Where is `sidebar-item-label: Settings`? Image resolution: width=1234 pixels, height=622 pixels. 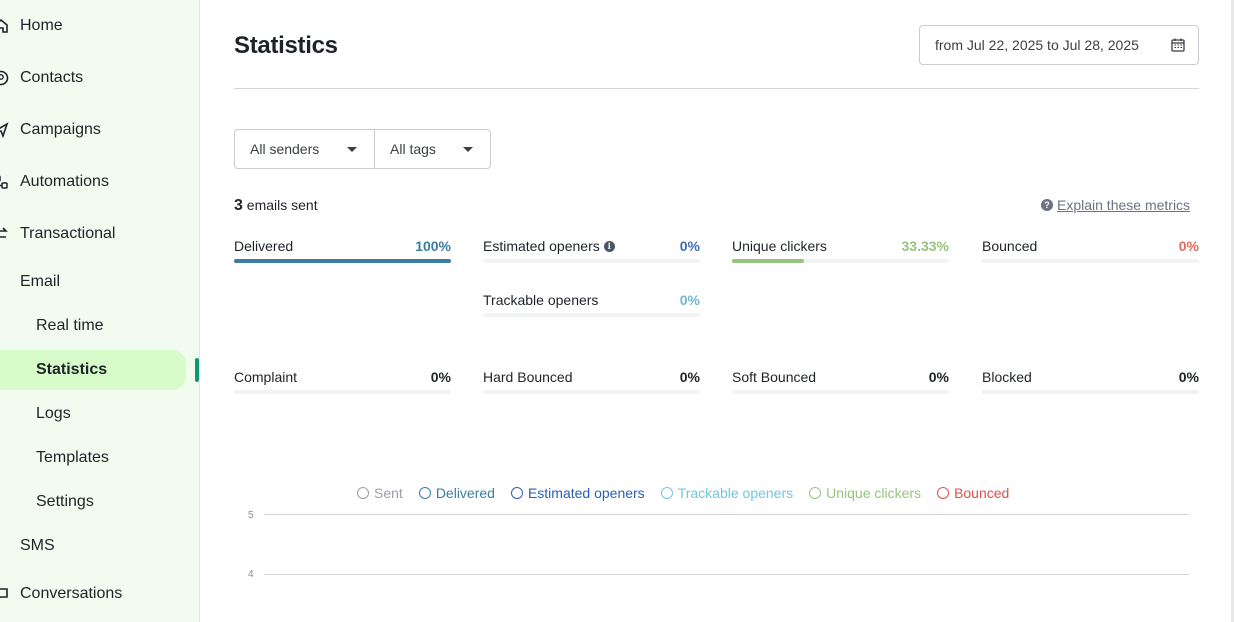 sidebar-item-label: Settings is located at coordinates (65, 501).